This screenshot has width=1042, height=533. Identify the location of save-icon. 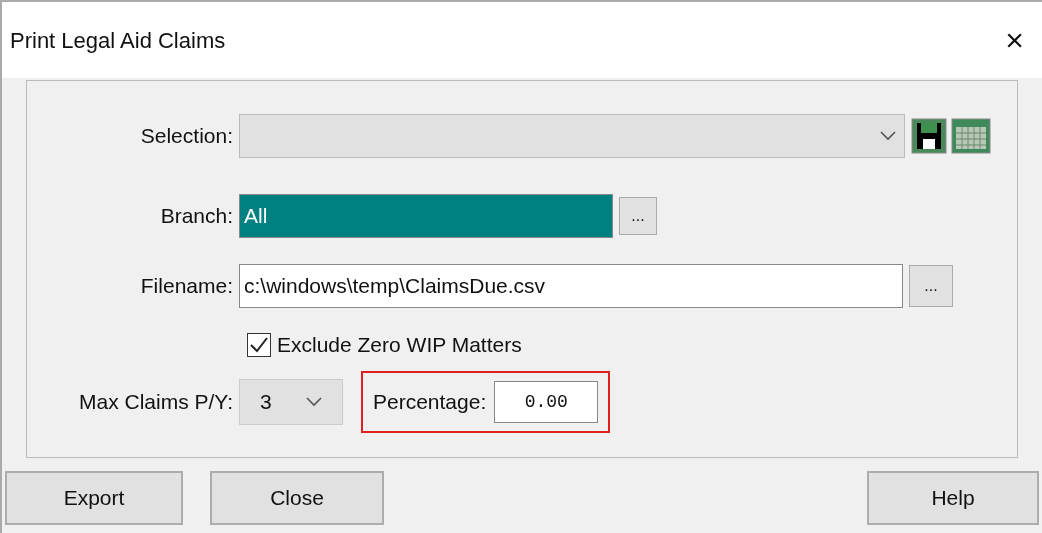
(929, 136).